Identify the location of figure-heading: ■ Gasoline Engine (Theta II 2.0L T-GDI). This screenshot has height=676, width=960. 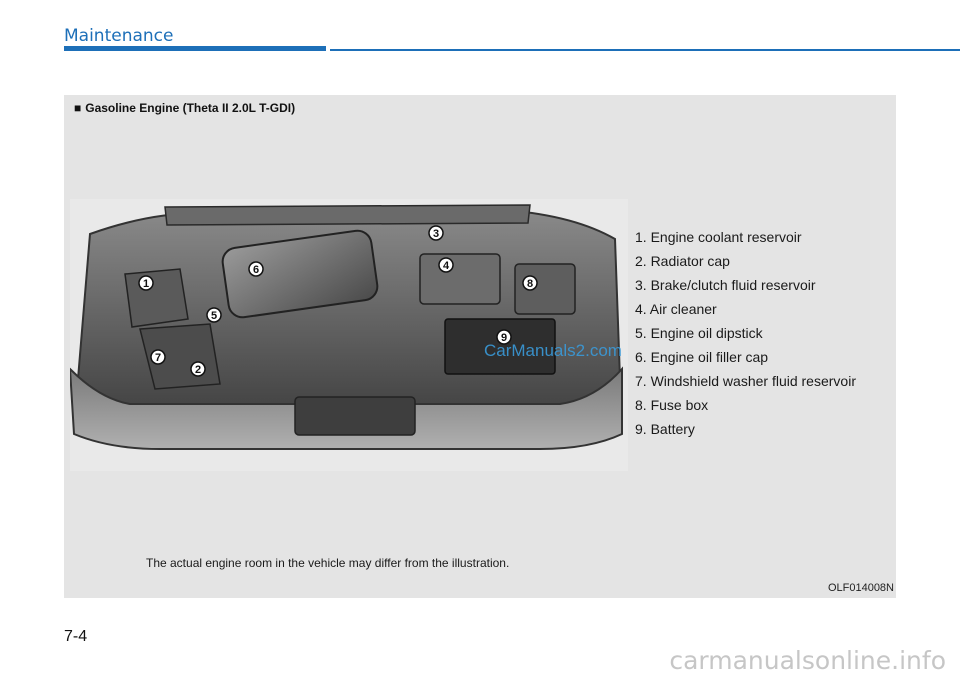
(184, 108).